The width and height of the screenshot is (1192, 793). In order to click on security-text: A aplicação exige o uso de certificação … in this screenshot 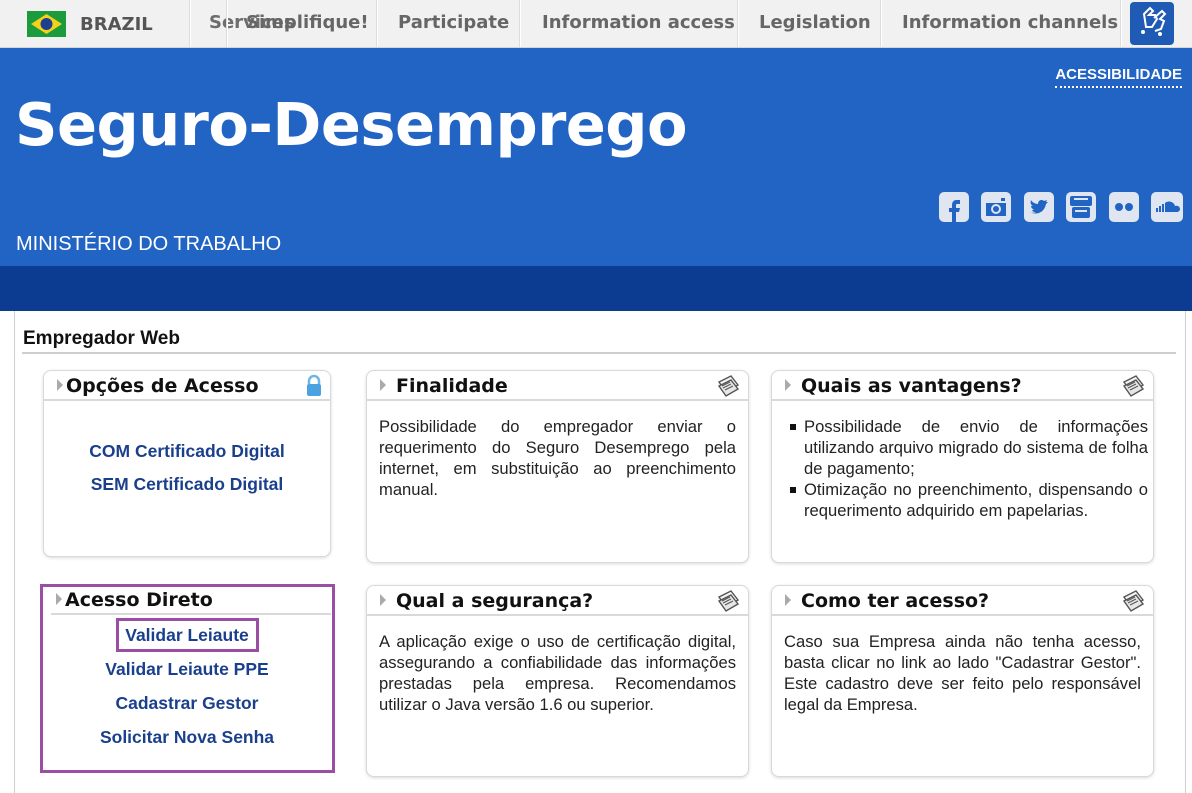, I will do `click(557, 673)`.